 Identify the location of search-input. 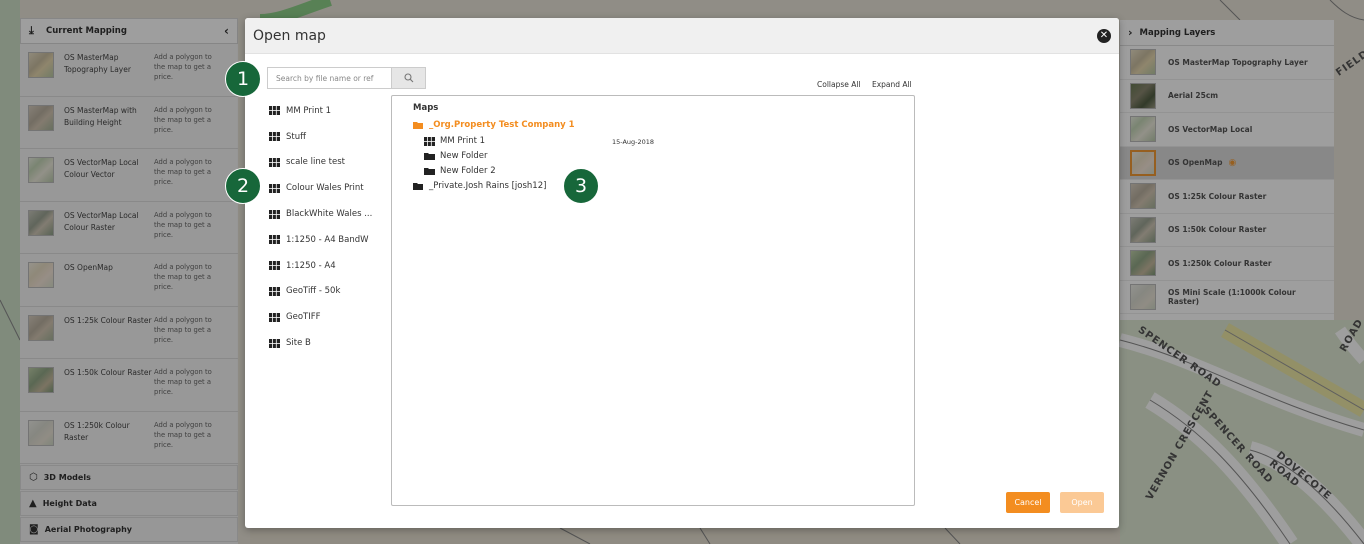
(329, 78).